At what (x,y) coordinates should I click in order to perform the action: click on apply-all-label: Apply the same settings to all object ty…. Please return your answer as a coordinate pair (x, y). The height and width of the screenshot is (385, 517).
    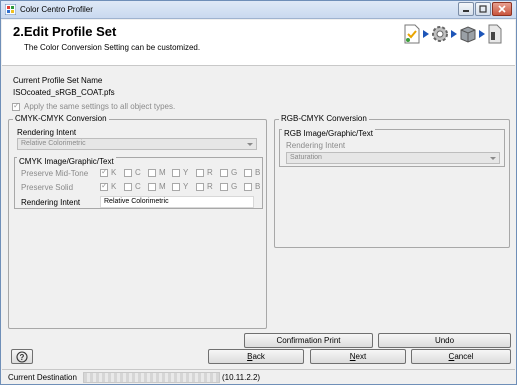
    Looking at the image, I should click on (100, 106).